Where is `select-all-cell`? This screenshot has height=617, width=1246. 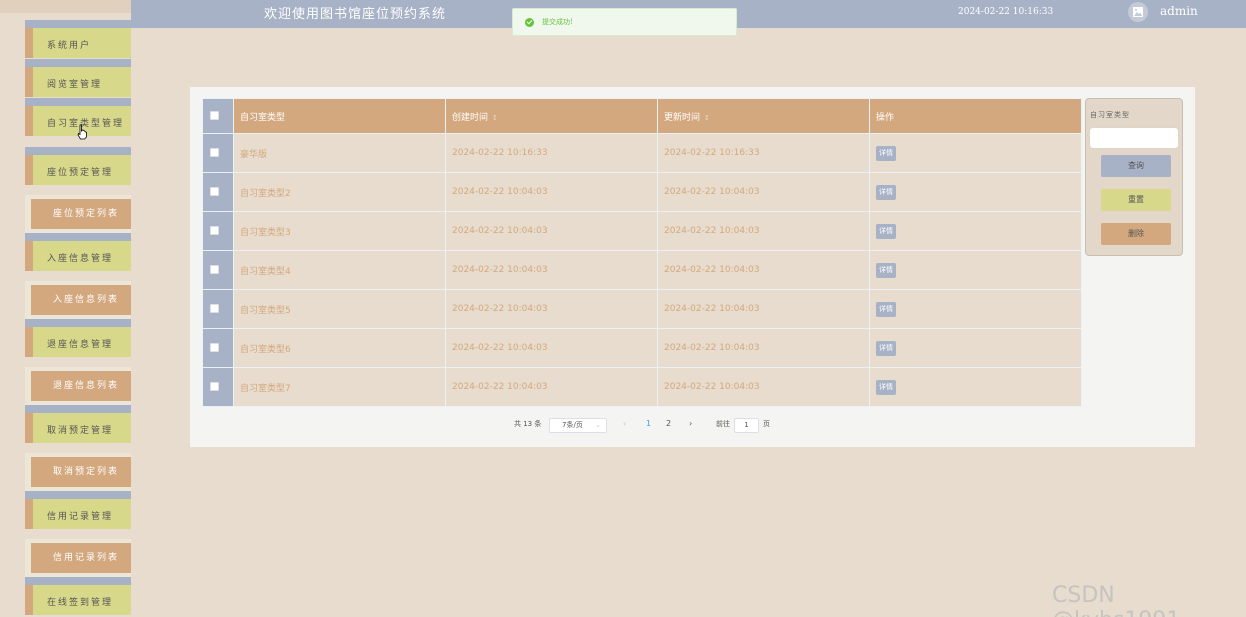 select-all-cell is located at coordinates (218, 116).